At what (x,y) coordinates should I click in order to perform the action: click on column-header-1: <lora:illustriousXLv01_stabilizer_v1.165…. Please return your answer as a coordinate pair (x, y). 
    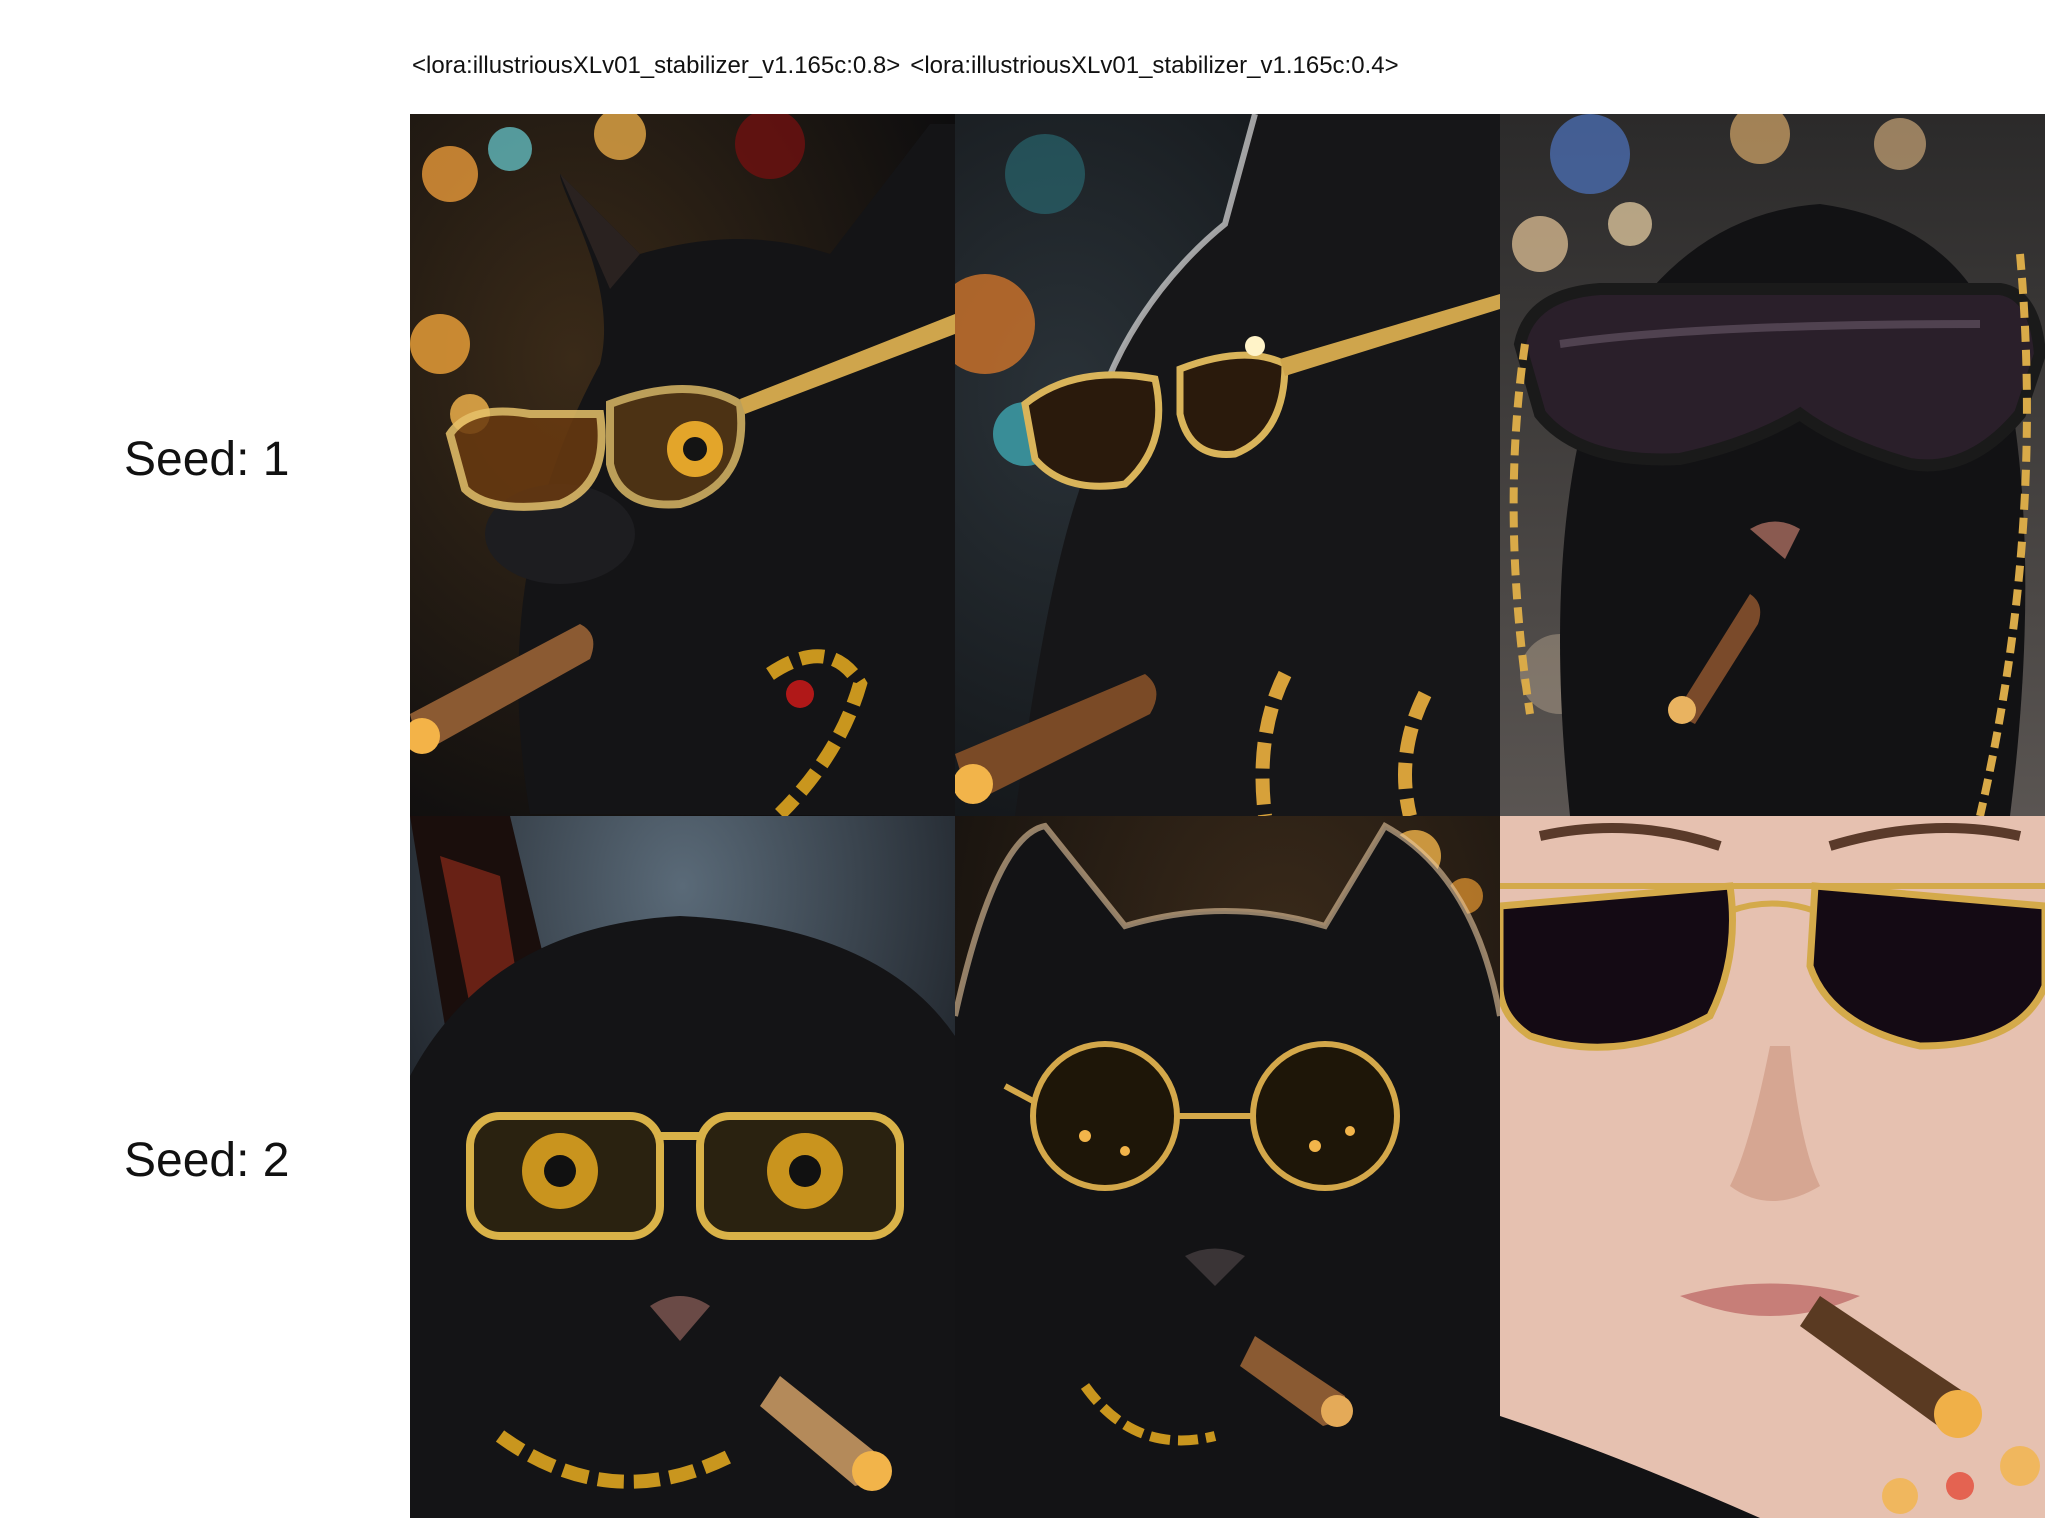
    Looking at the image, I should click on (656, 65).